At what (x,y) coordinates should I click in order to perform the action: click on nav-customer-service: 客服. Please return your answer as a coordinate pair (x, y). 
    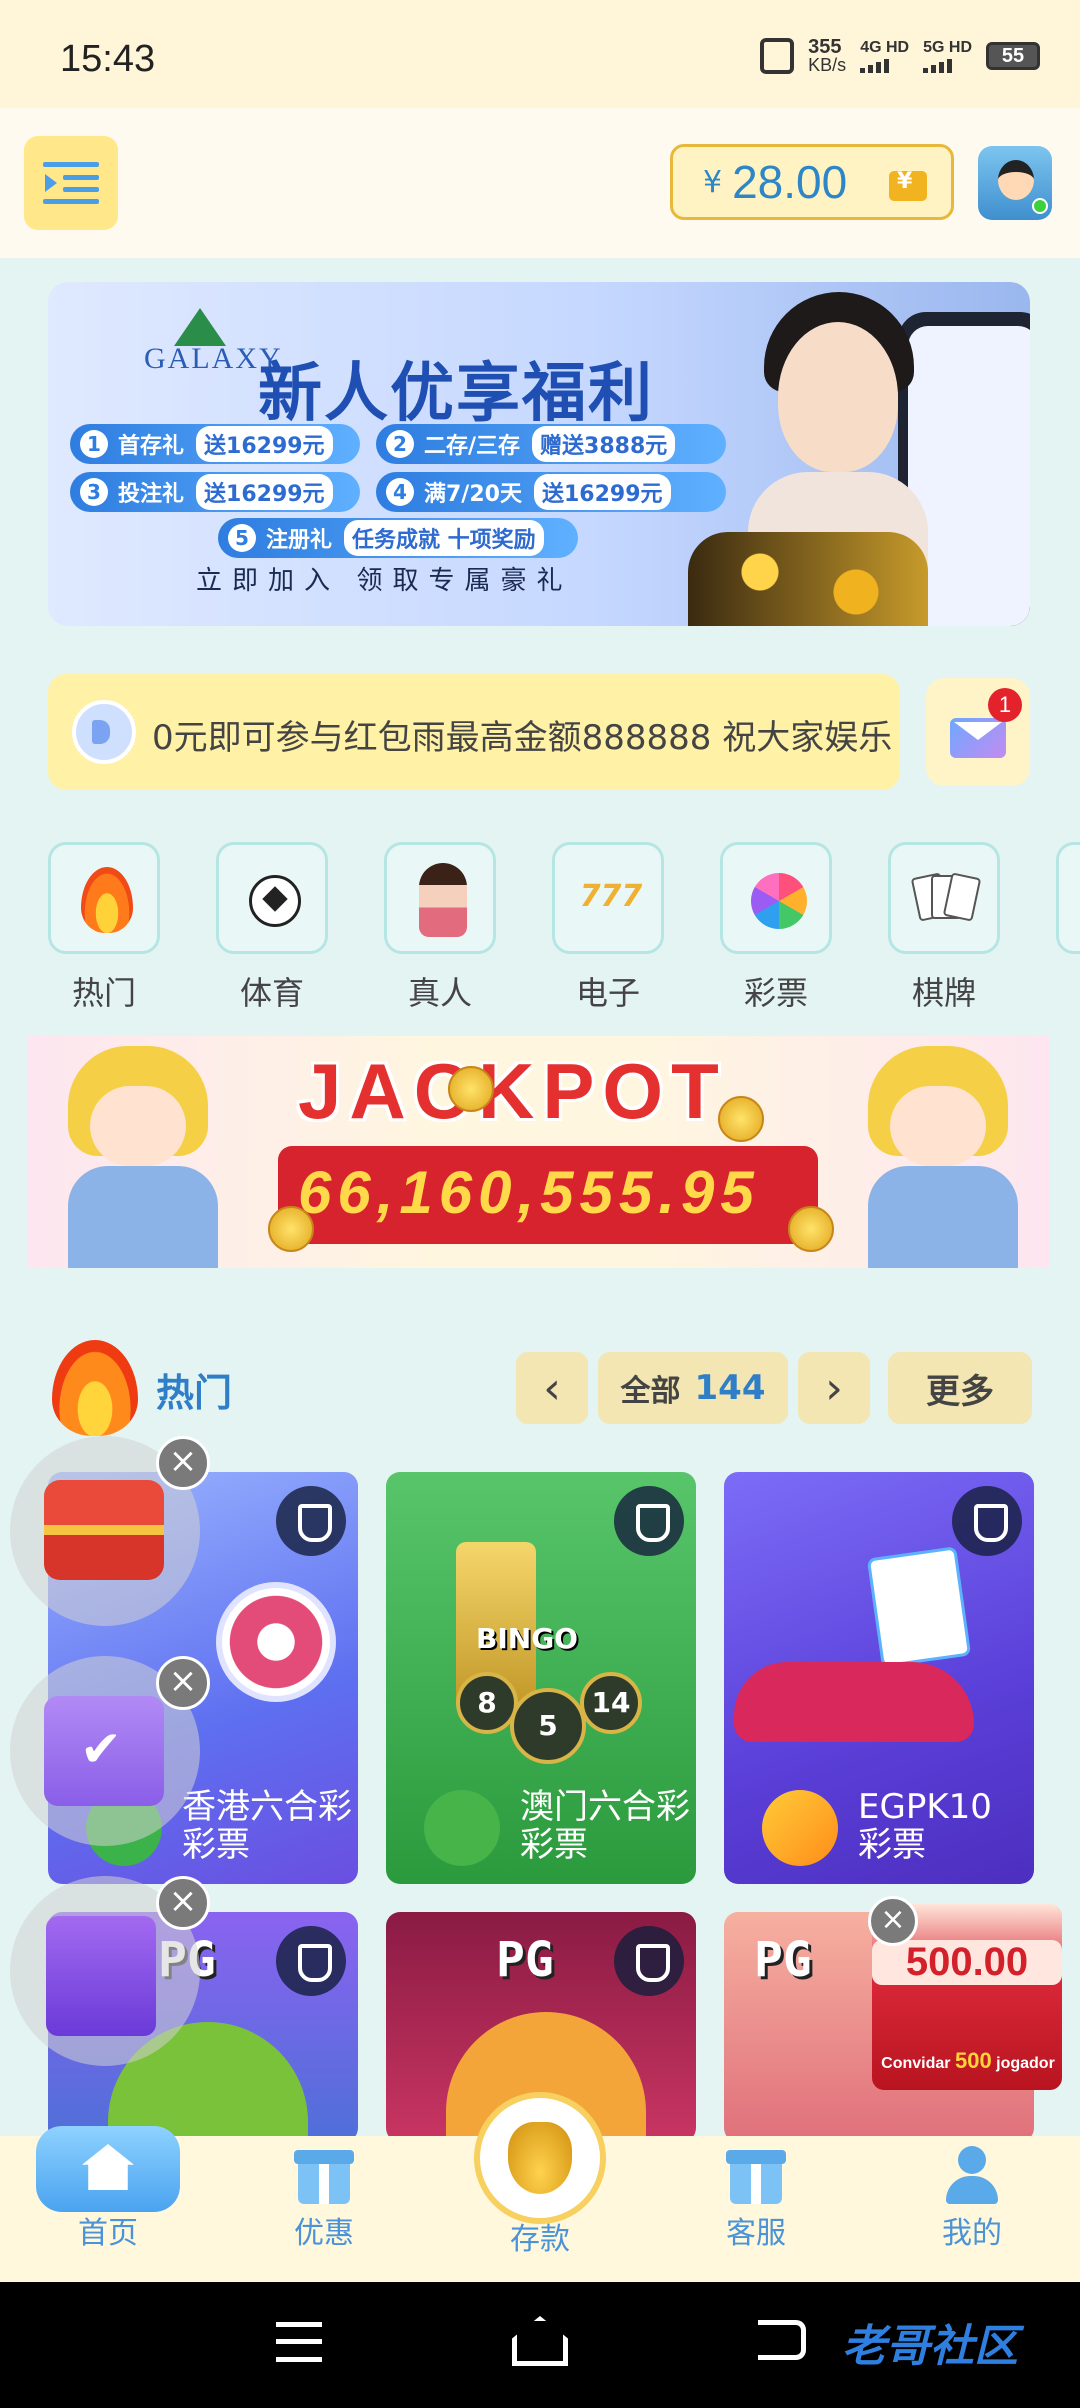
    Looking at the image, I should click on (756, 2209).